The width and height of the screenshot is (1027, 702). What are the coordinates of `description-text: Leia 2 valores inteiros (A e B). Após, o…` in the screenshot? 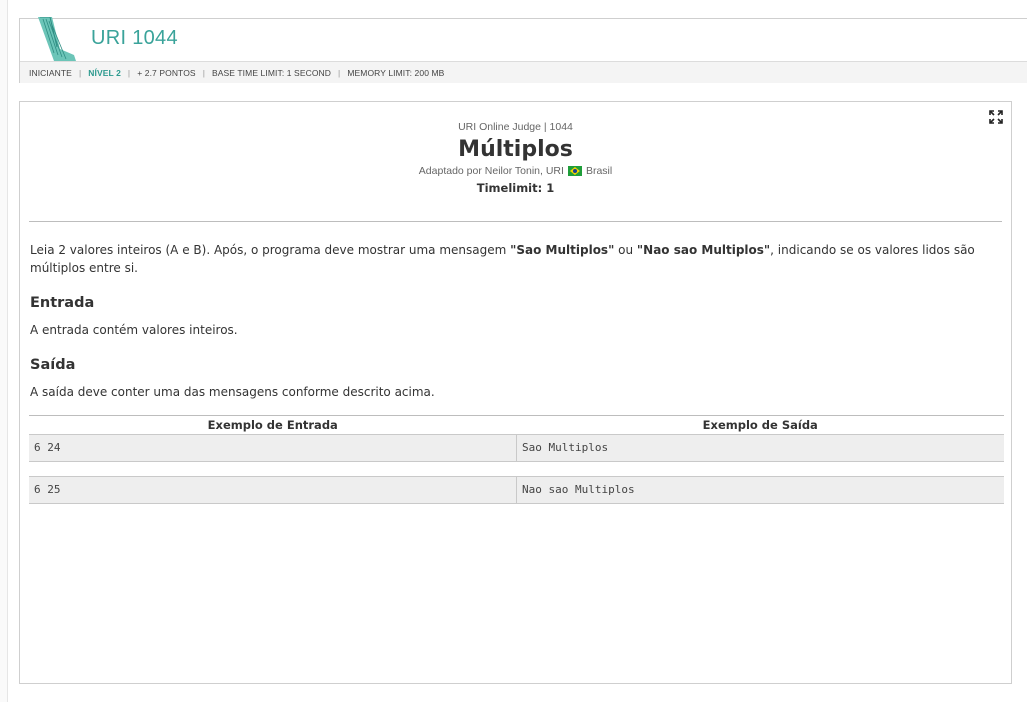 It's located at (270, 250).